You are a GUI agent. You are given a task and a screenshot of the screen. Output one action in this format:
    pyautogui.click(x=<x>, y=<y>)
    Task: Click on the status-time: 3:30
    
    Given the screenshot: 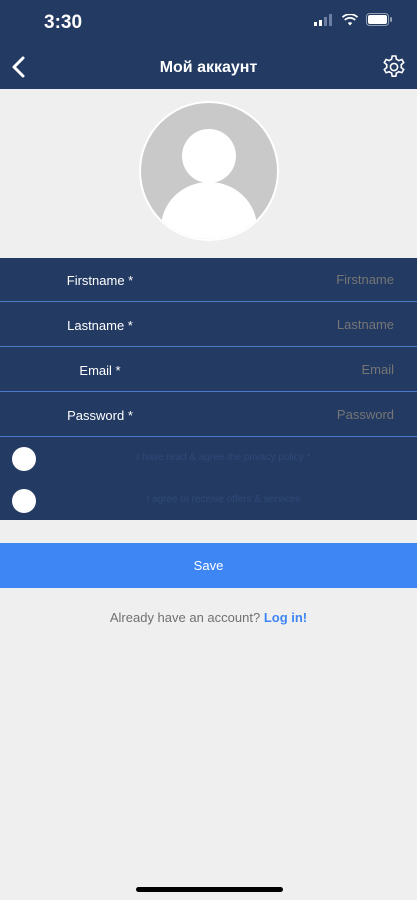 What is the action you would take?
    pyautogui.click(x=63, y=22)
    